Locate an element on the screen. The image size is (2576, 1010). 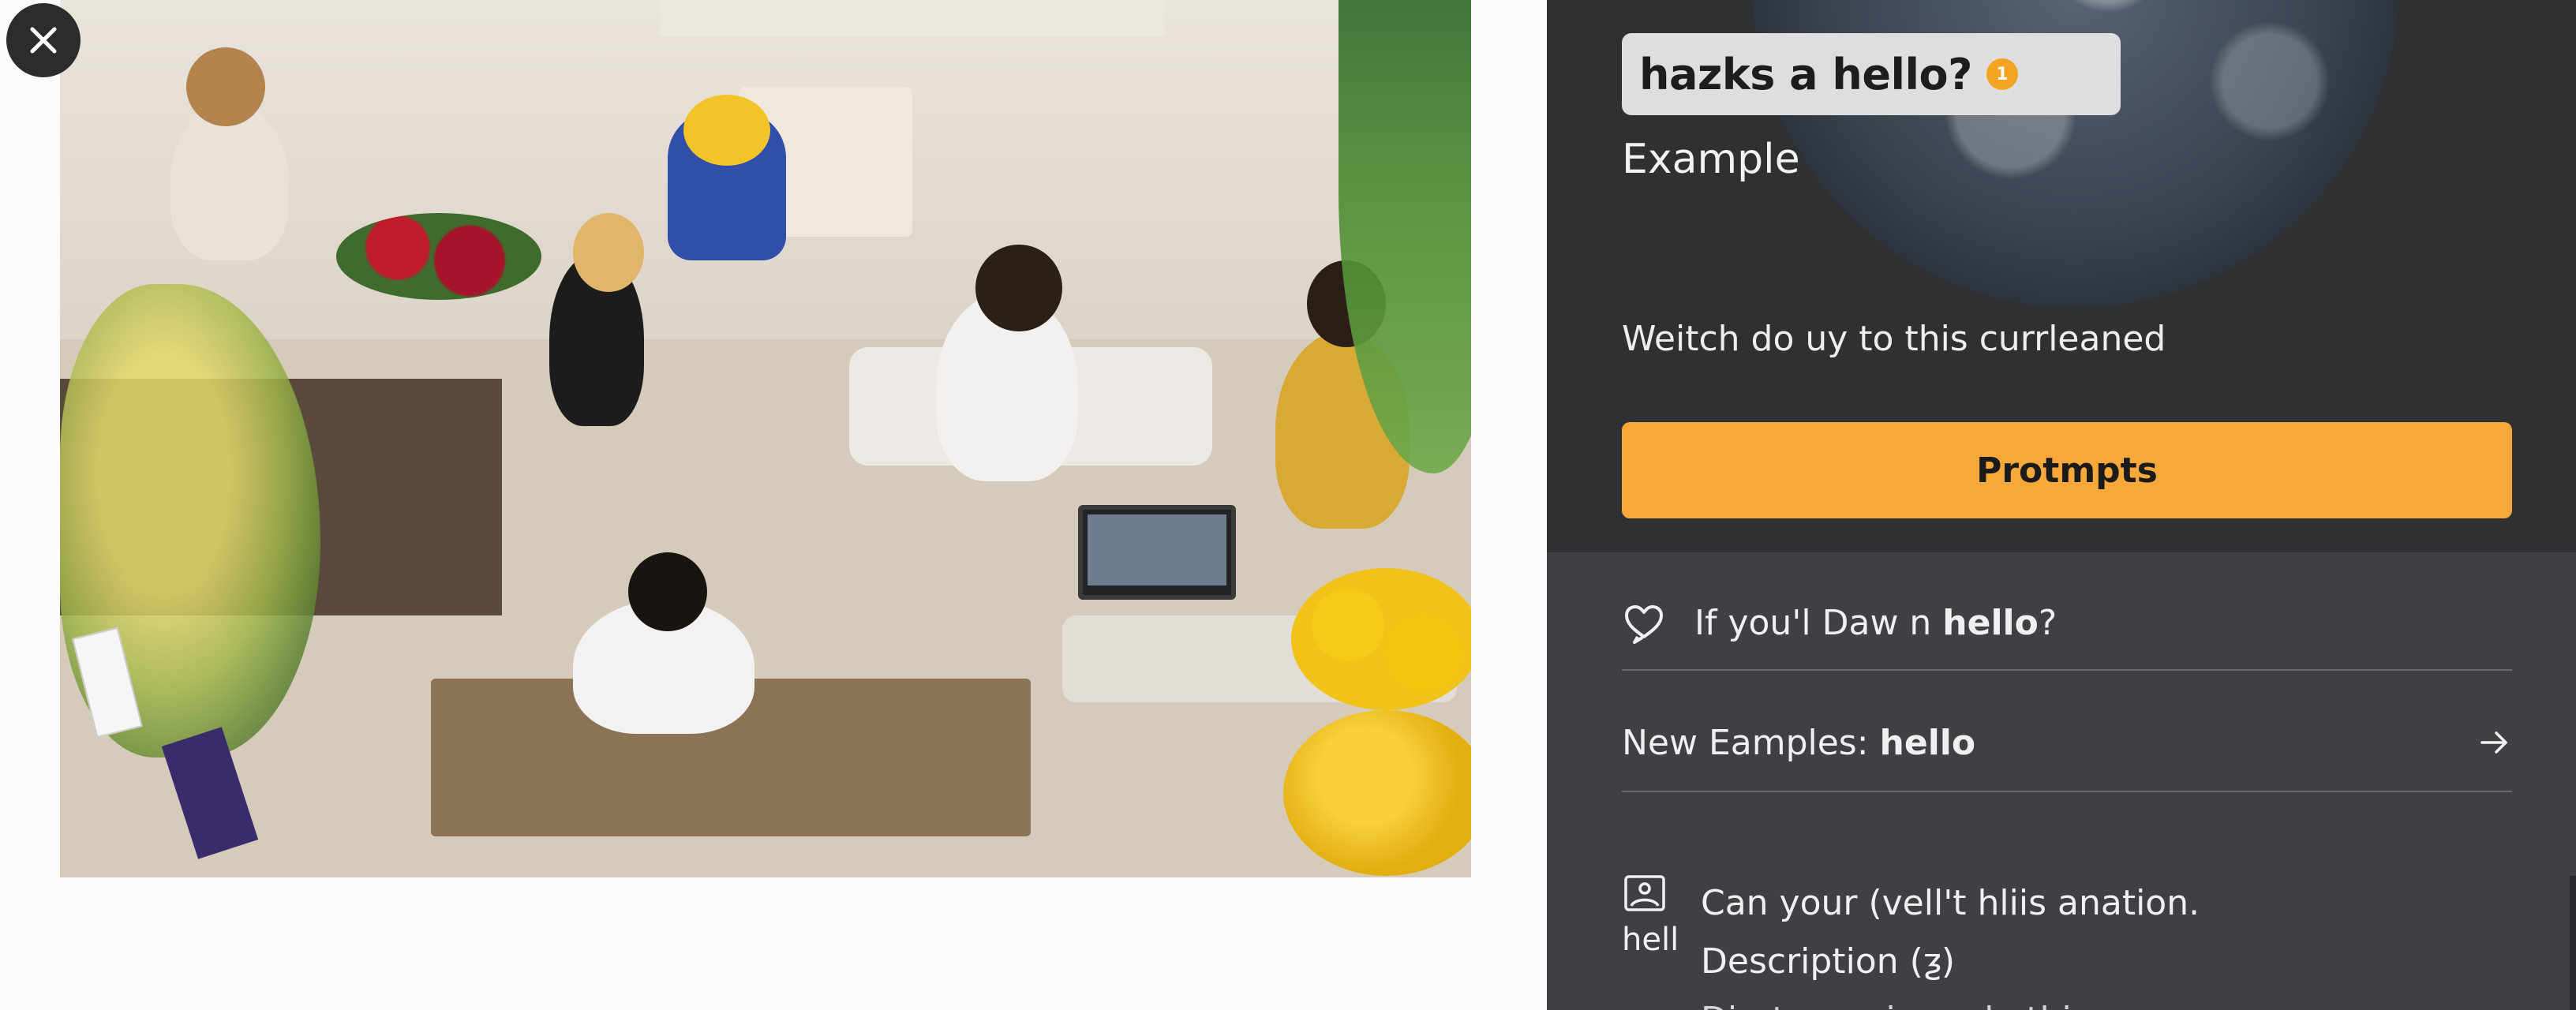
suggestion-prefix: If you'l Daw n is located at coordinates (1818, 622).